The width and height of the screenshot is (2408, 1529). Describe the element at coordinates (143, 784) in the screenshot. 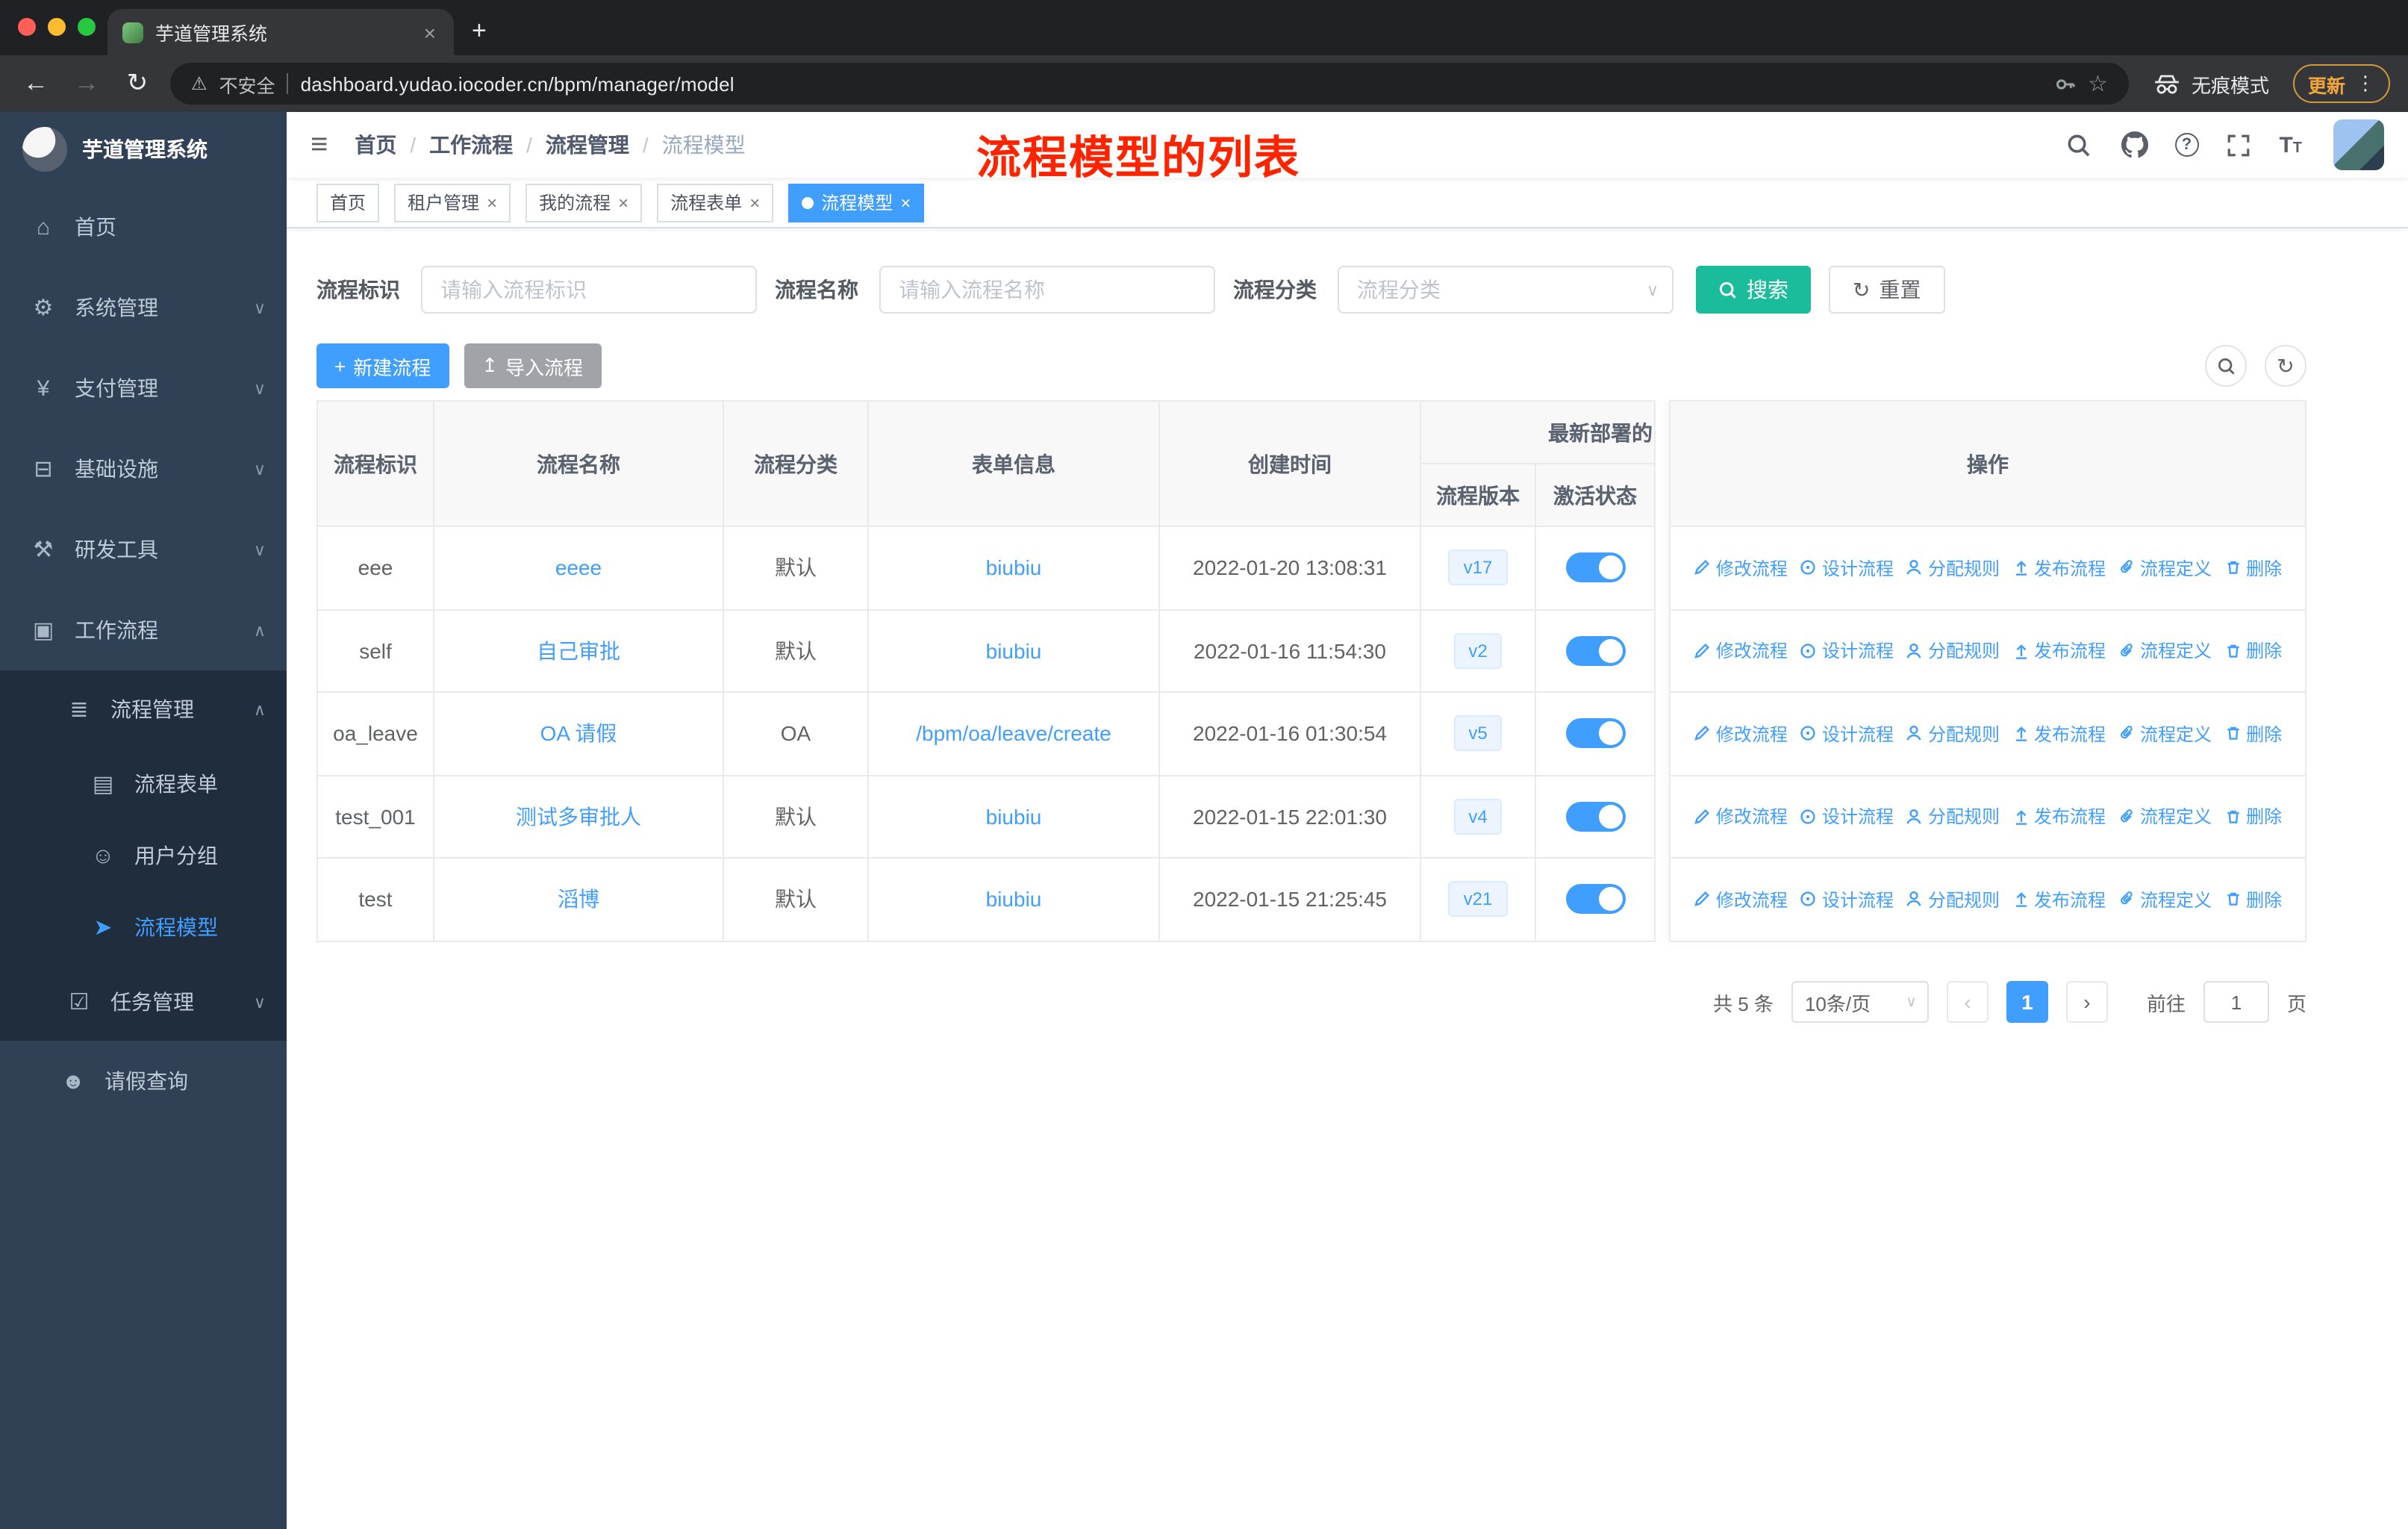

I see `sidebar-item-process-form: ▤ 流程表单` at that location.